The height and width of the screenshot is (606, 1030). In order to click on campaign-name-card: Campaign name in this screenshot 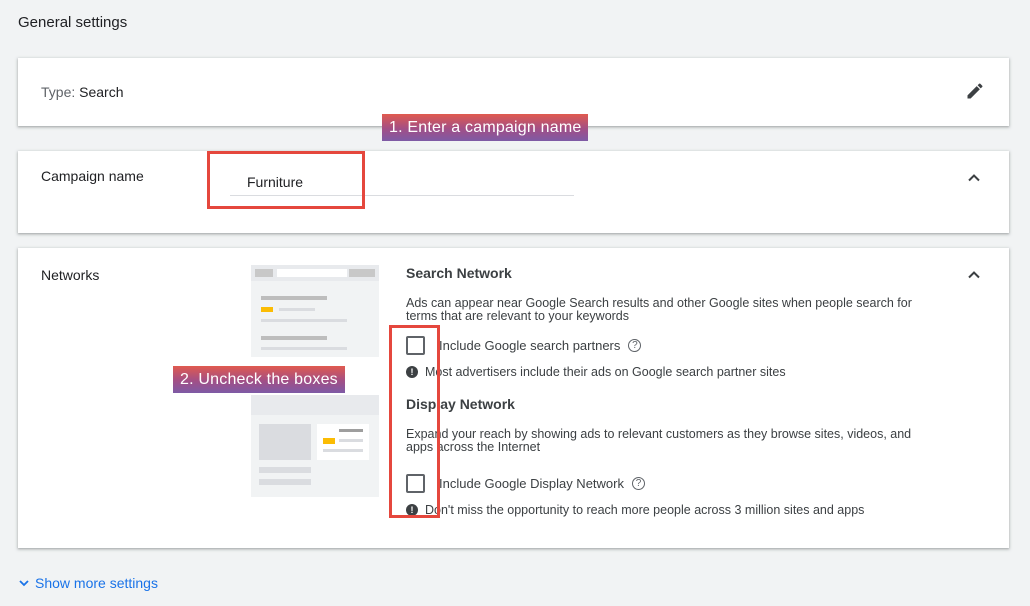, I will do `click(513, 192)`.